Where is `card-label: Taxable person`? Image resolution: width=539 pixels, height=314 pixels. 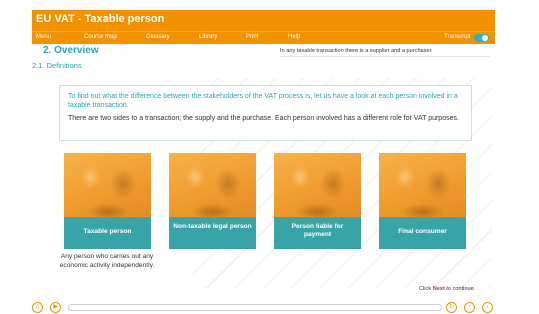
card-label: Taxable person is located at coordinates (107, 231).